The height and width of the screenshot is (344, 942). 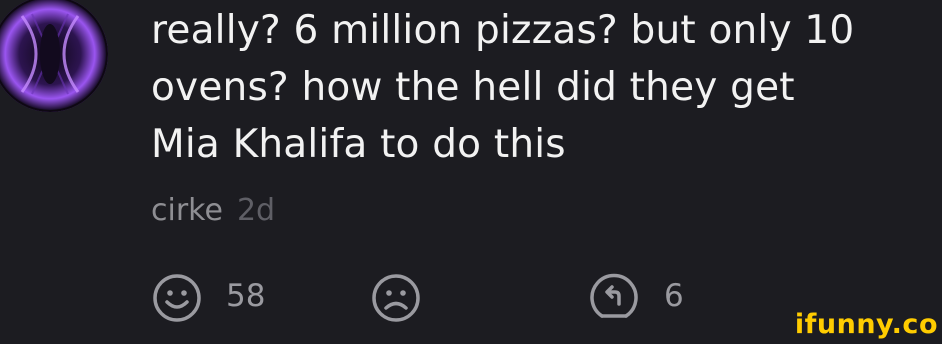 I want to click on reply-button, so click(x=614, y=298).